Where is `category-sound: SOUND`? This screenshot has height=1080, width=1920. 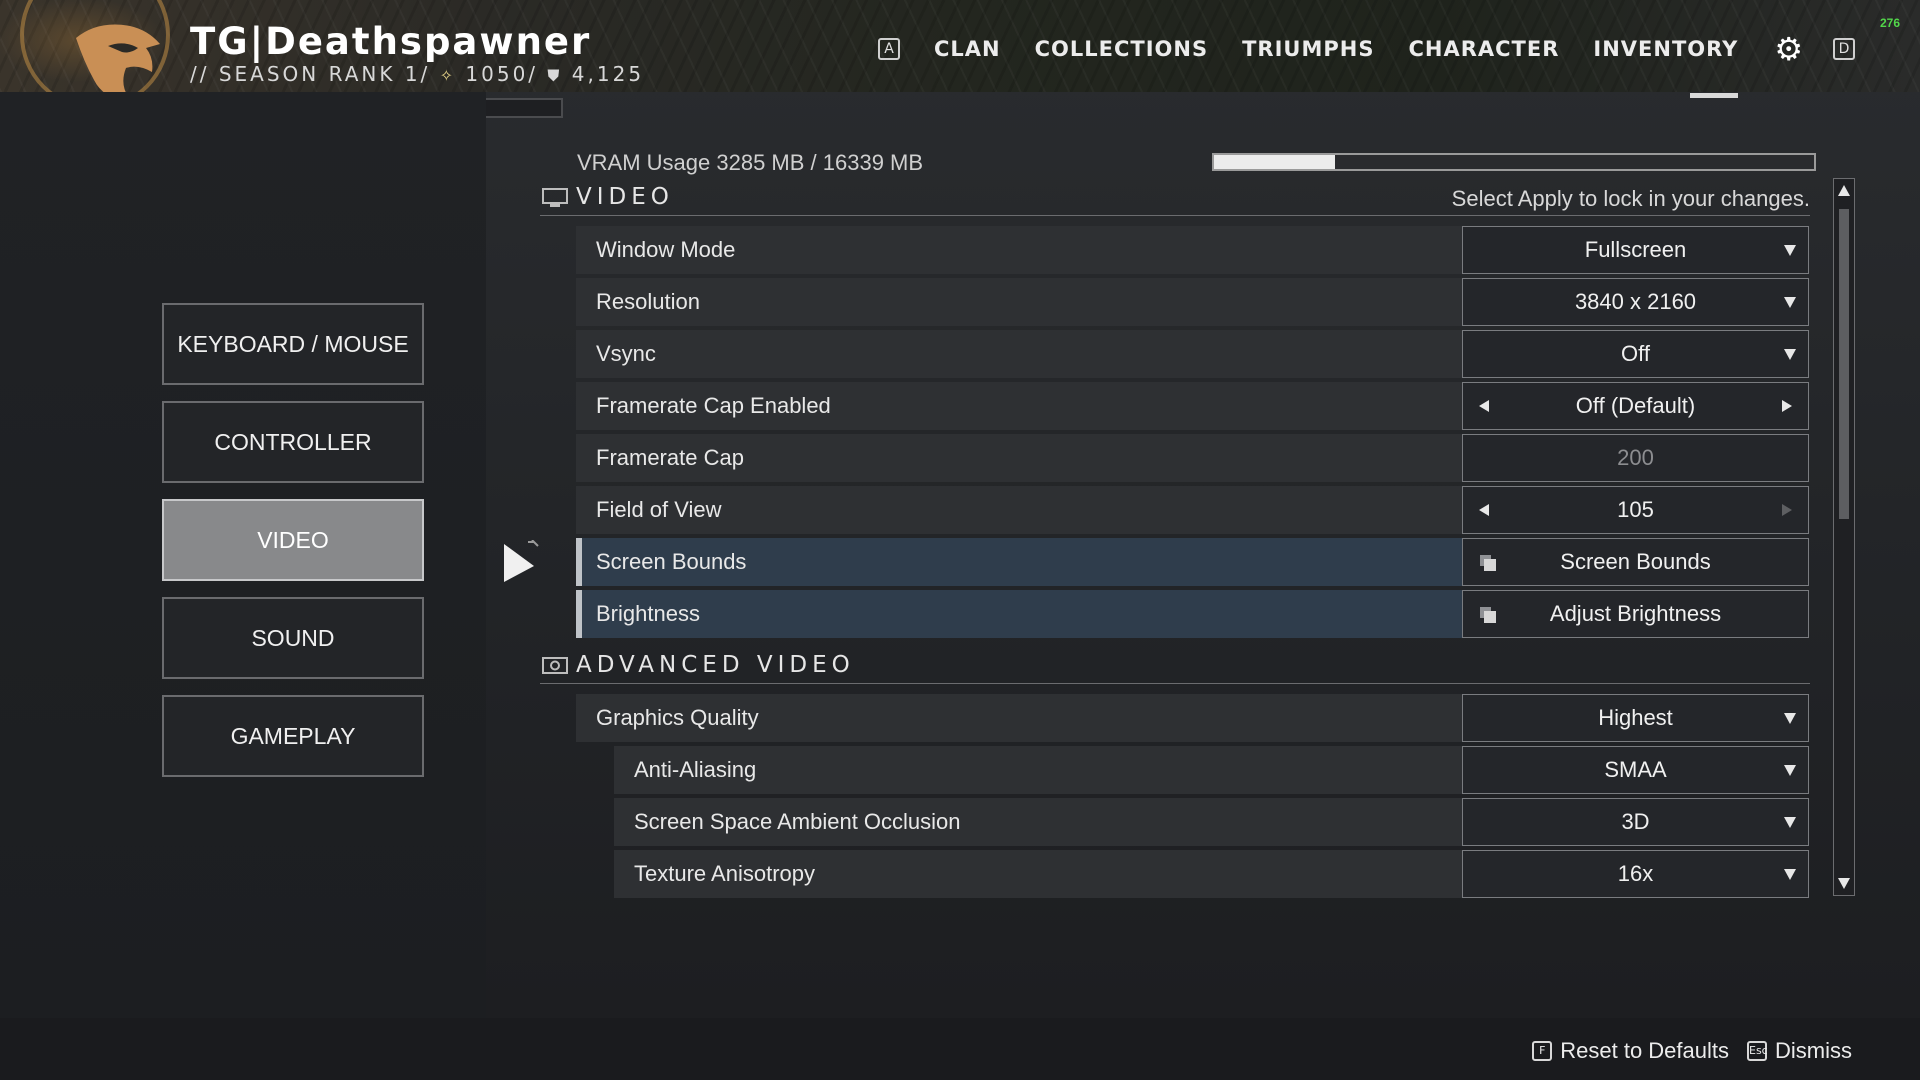
category-sound: SOUND is located at coordinates (293, 638).